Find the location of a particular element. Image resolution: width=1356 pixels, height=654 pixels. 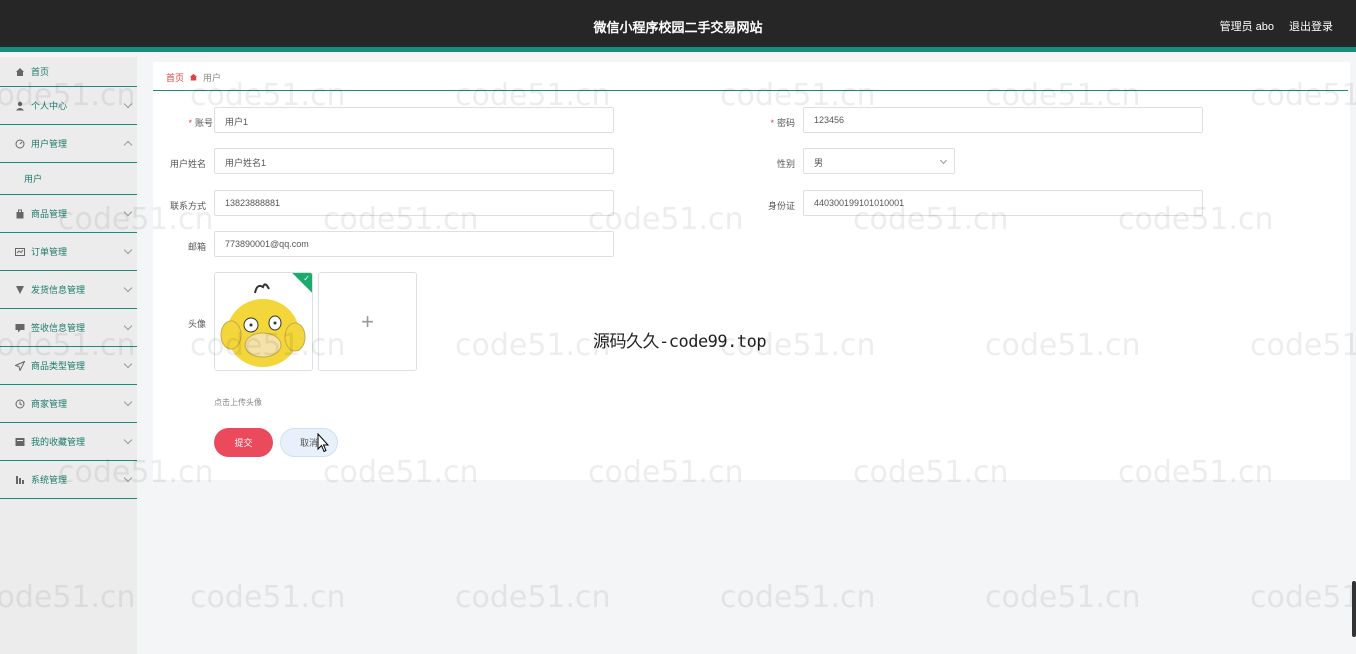

upload-hint: 点击上传头像 is located at coordinates (238, 402).